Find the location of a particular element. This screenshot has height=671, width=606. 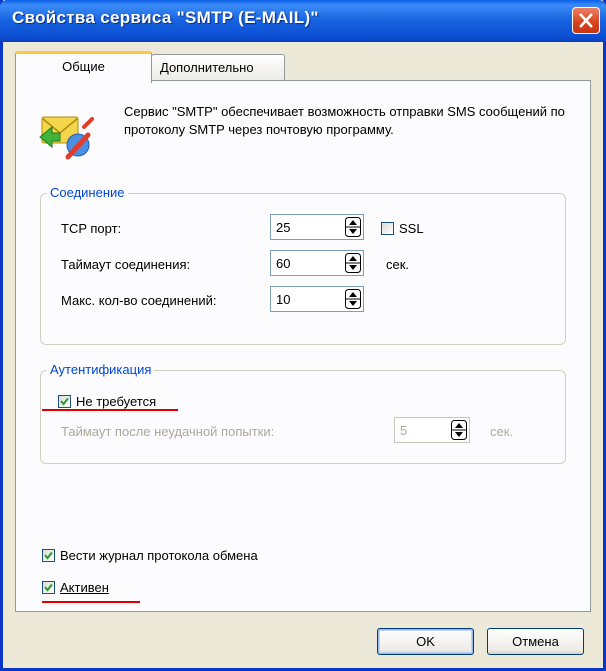

tab-general: Общие is located at coordinates (83, 67).